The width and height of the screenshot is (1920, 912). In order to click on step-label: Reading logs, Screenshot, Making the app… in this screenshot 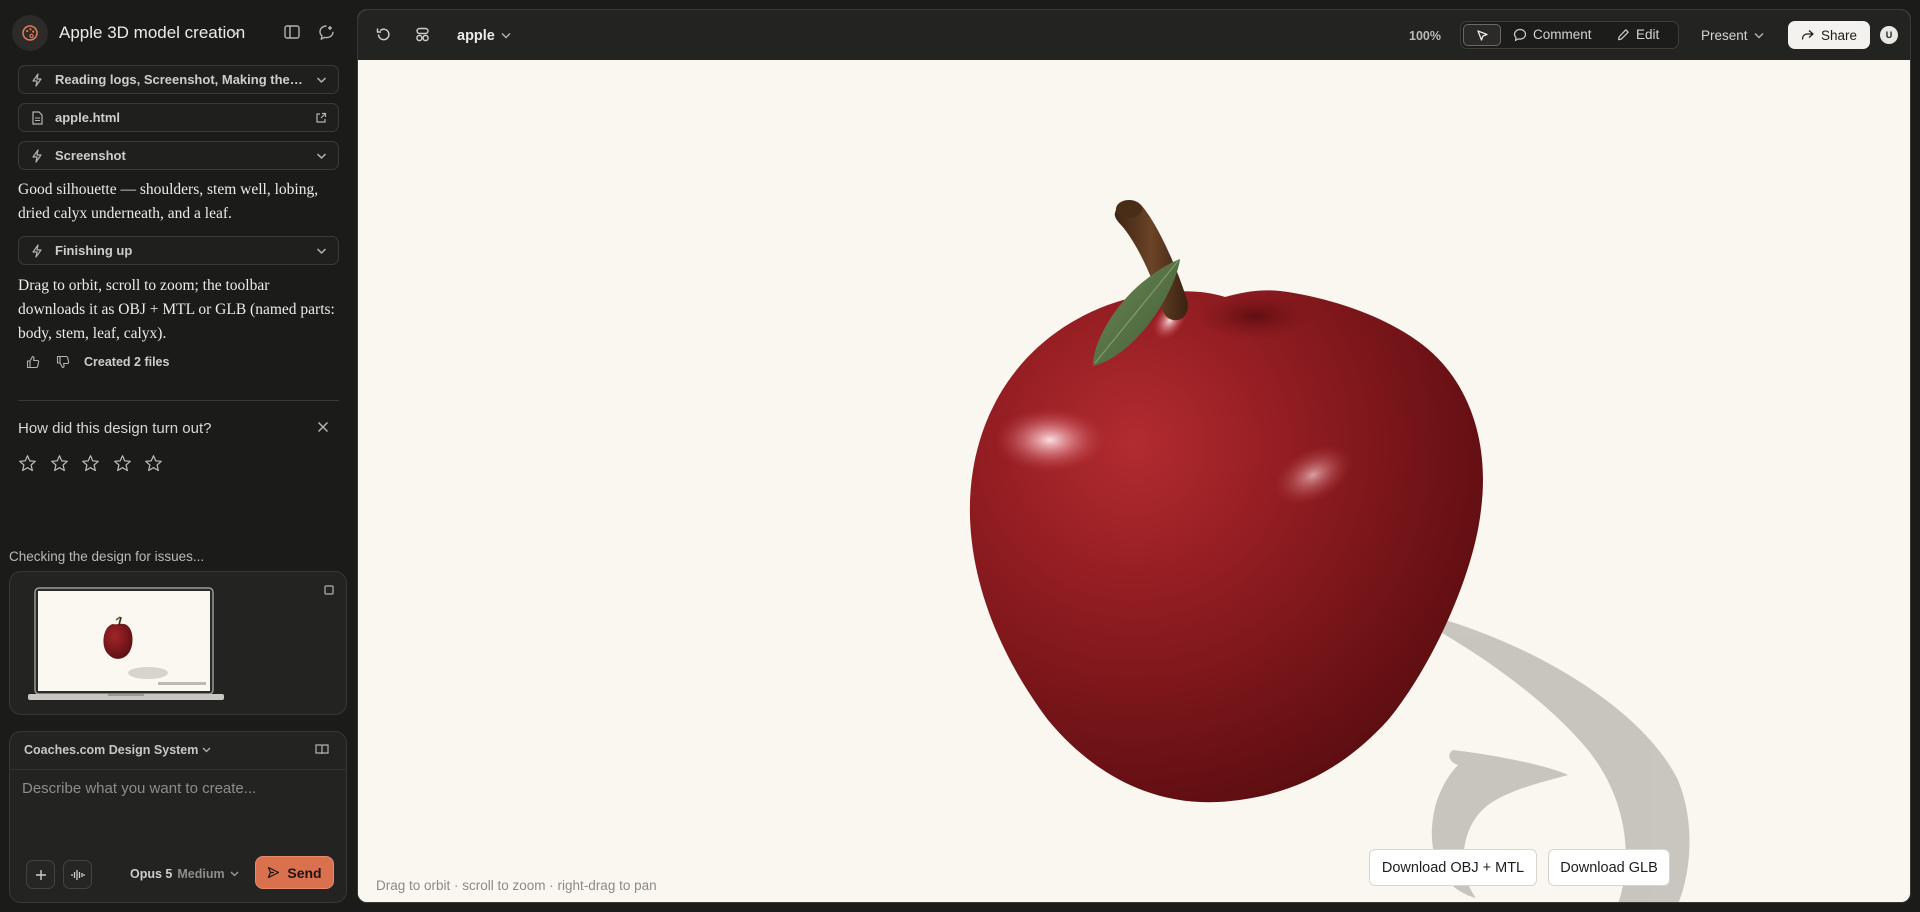, I will do `click(179, 79)`.